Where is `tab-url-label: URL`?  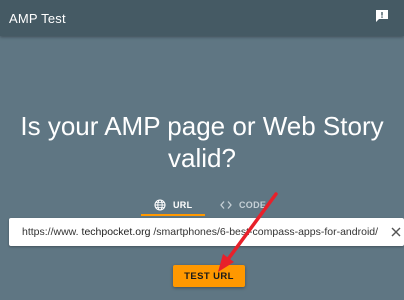 tab-url-label: URL is located at coordinates (183, 205).